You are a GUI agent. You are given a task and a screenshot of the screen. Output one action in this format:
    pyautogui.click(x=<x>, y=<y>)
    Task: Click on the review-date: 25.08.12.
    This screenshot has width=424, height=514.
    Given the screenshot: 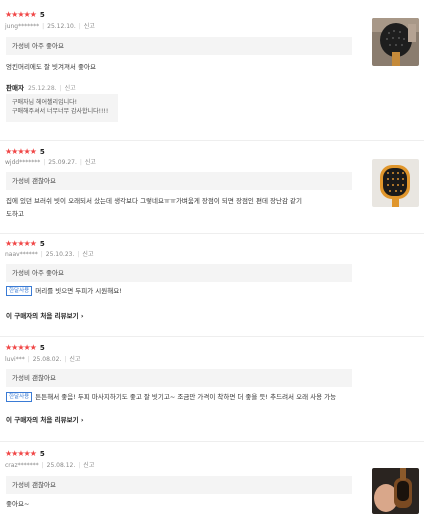 What is the action you would take?
    pyautogui.click(x=61, y=465)
    